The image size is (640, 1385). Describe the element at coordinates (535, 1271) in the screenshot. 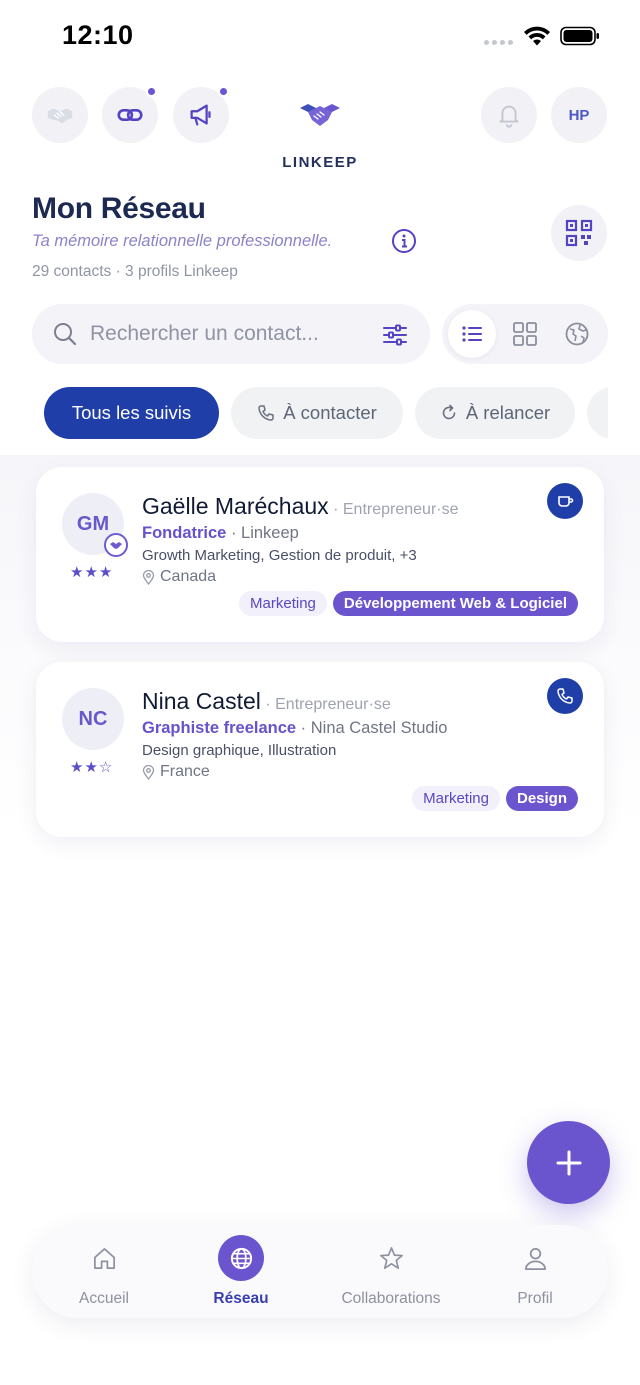

I see `nav-profile: Profil` at that location.